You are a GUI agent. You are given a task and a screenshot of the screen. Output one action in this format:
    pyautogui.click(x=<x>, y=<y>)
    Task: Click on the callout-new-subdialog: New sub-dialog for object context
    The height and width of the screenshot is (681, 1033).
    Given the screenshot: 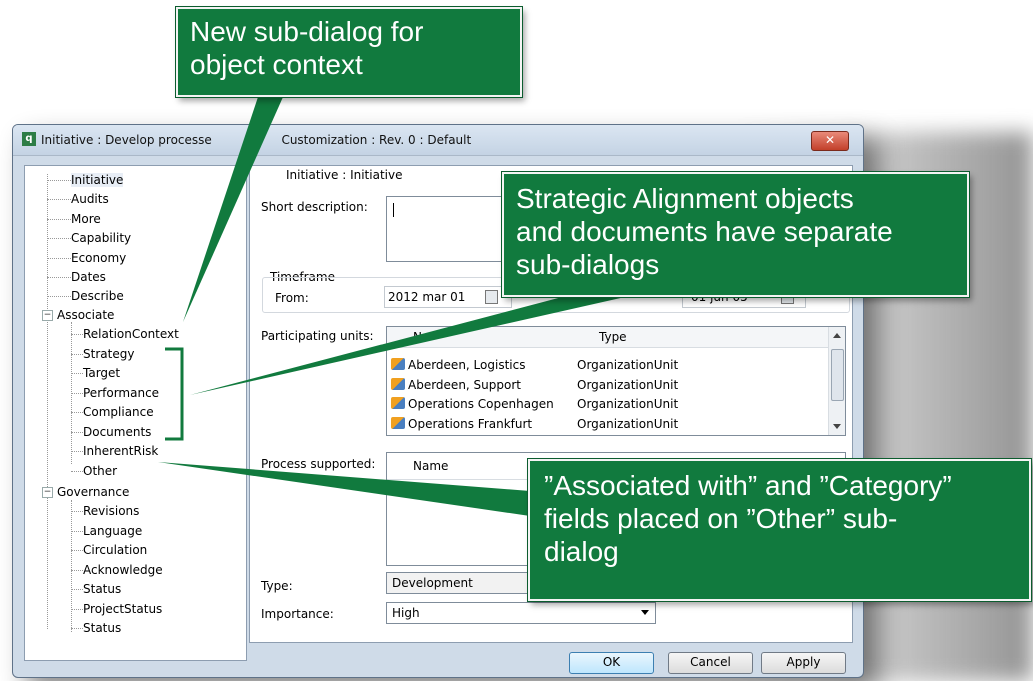 What is the action you would take?
    pyautogui.click(x=349, y=52)
    